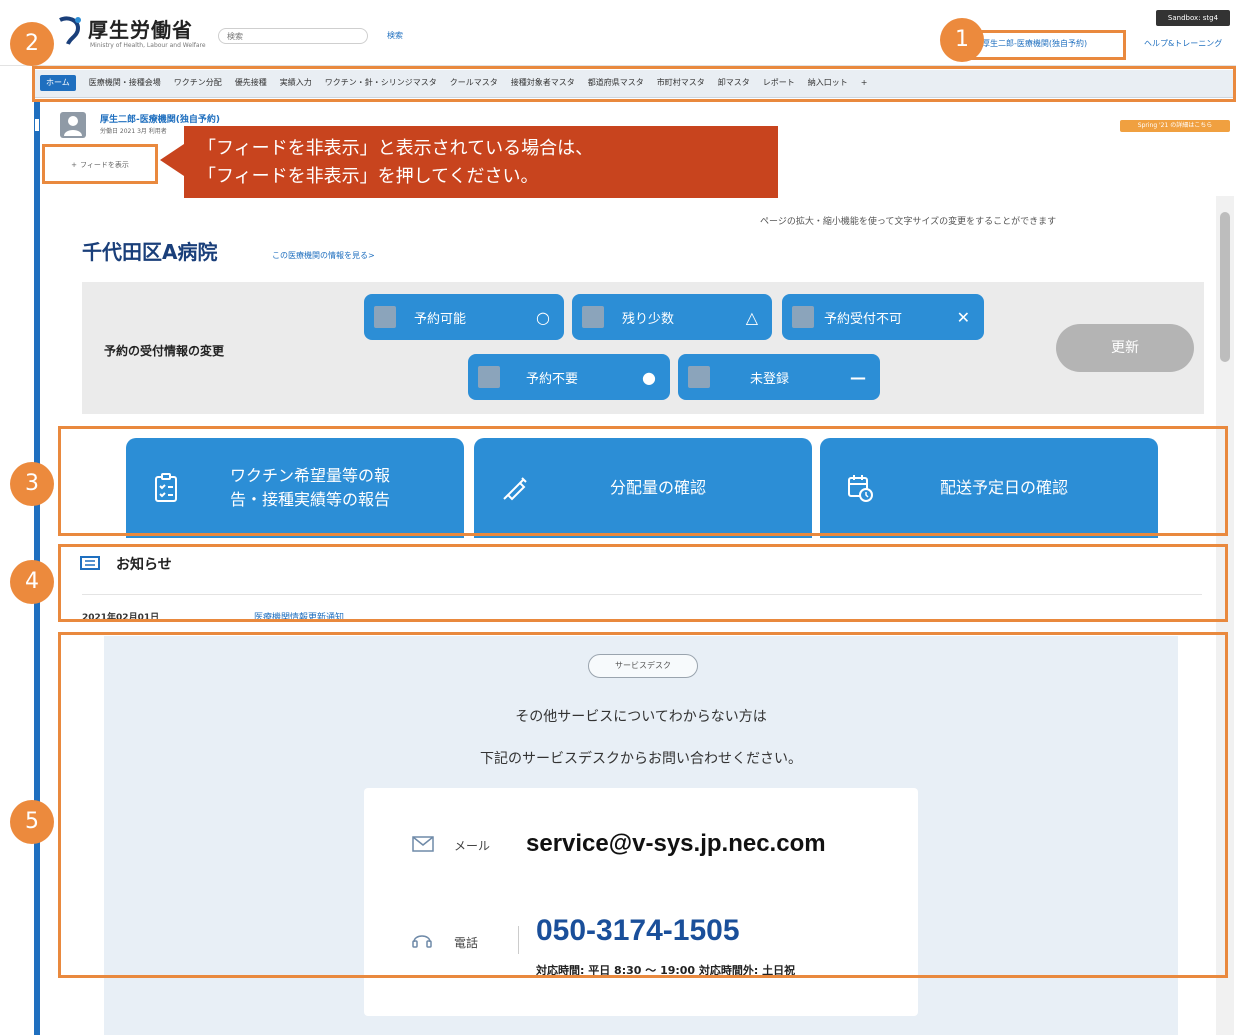 The width and height of the screenshot is (1236, 1035). Describe the element at coordinates (963, 317) in the screenshot. I see `cross-icon: ✕` at that location.